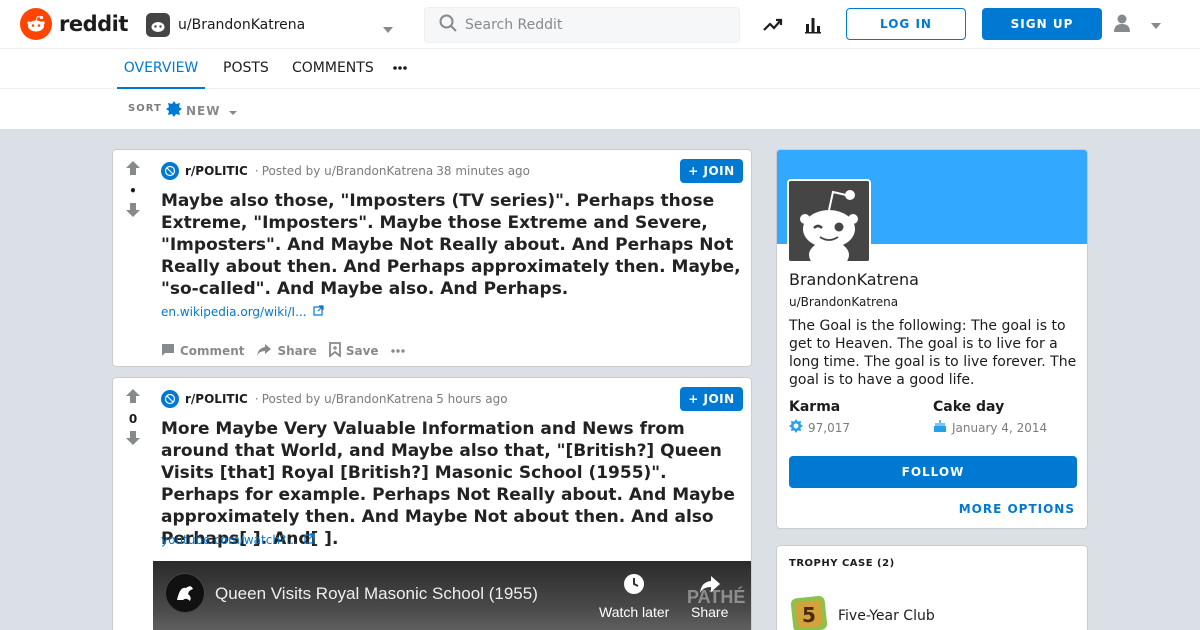 This screenshot has width=1200, height=630. What do you see at coordinates (829, 221) in the screenshot?
I see `profile-avatar` at bounding box center [829, 221].